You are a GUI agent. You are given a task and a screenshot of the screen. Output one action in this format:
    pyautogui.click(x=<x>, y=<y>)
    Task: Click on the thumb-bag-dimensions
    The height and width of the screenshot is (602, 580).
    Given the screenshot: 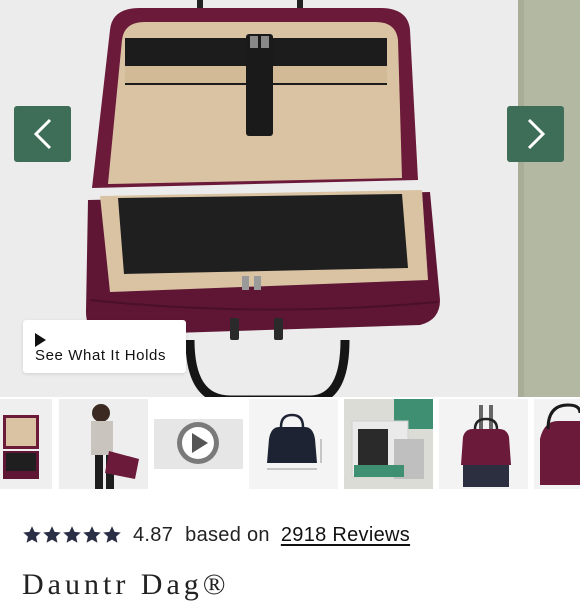 What is the action you would take?
    pyautogui.click(x=293, y=444)
    